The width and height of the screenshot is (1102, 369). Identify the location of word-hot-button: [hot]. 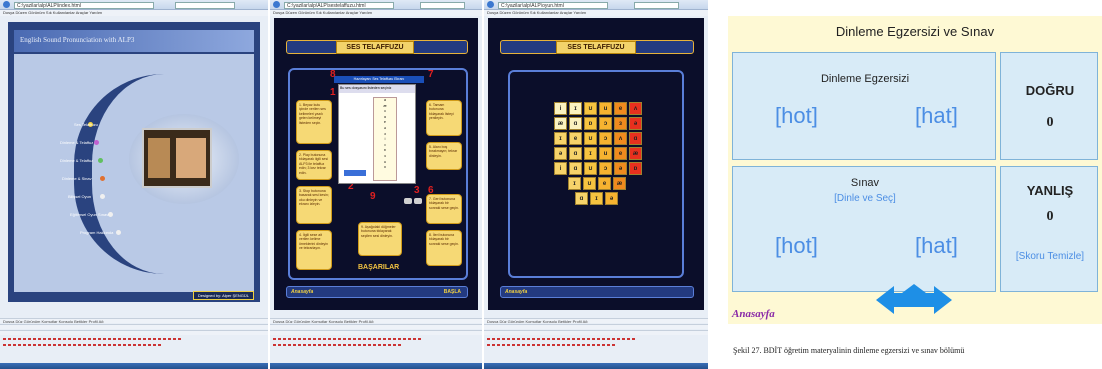
(796, 116).